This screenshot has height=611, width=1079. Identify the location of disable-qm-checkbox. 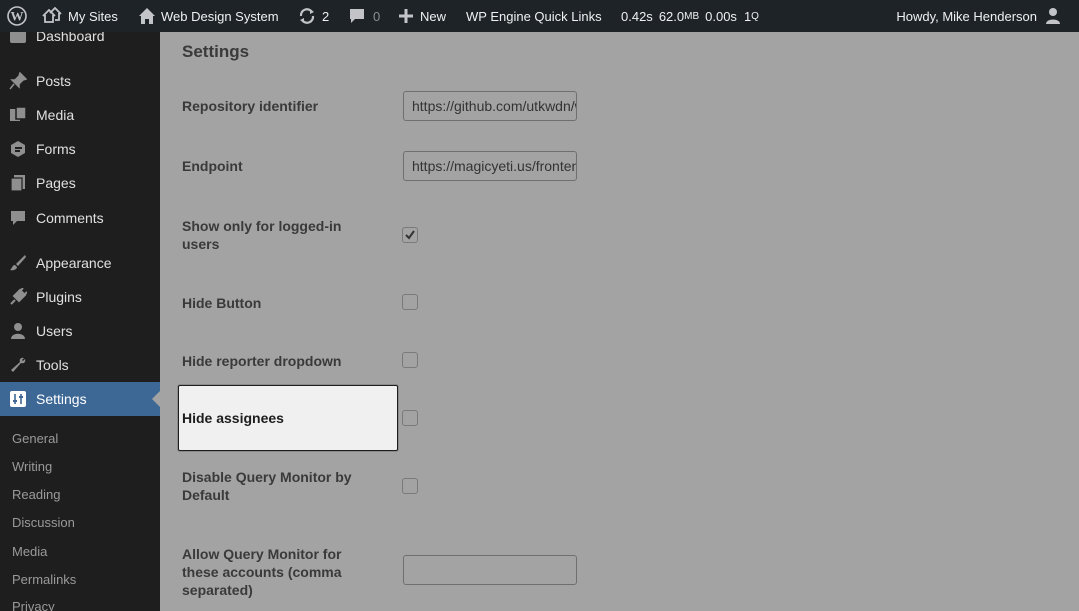
(410, 486).